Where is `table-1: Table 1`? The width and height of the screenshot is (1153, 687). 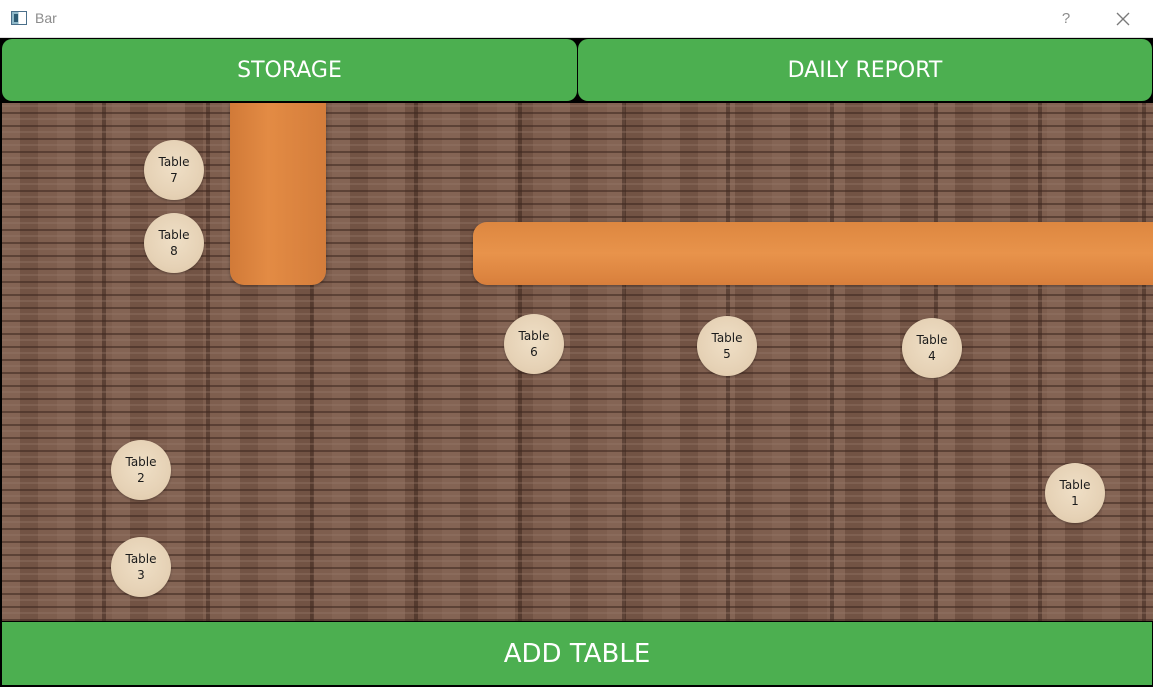 table-1: Table 1 is located at coordinates (1075, 493).